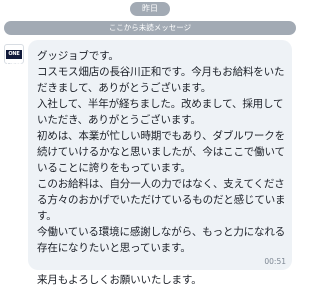 Image resolution: width=320 pixels, height=288 pixels. What do you see at coordinates (150, 9) in the screenshot?
I see `date-divider: 昨日` at bounding box center [150, 9].